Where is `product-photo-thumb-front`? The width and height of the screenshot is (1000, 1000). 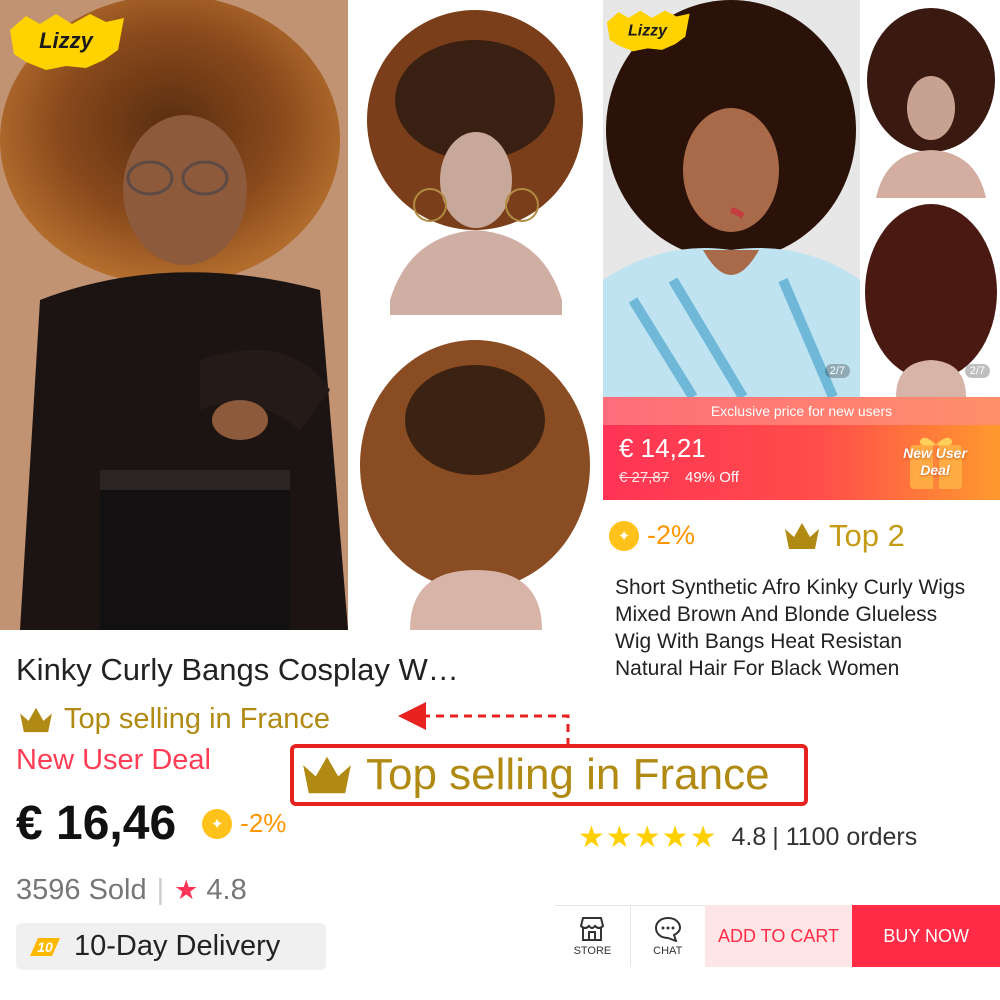 product-photo-thumb-front is located at coordinates (931, 99).